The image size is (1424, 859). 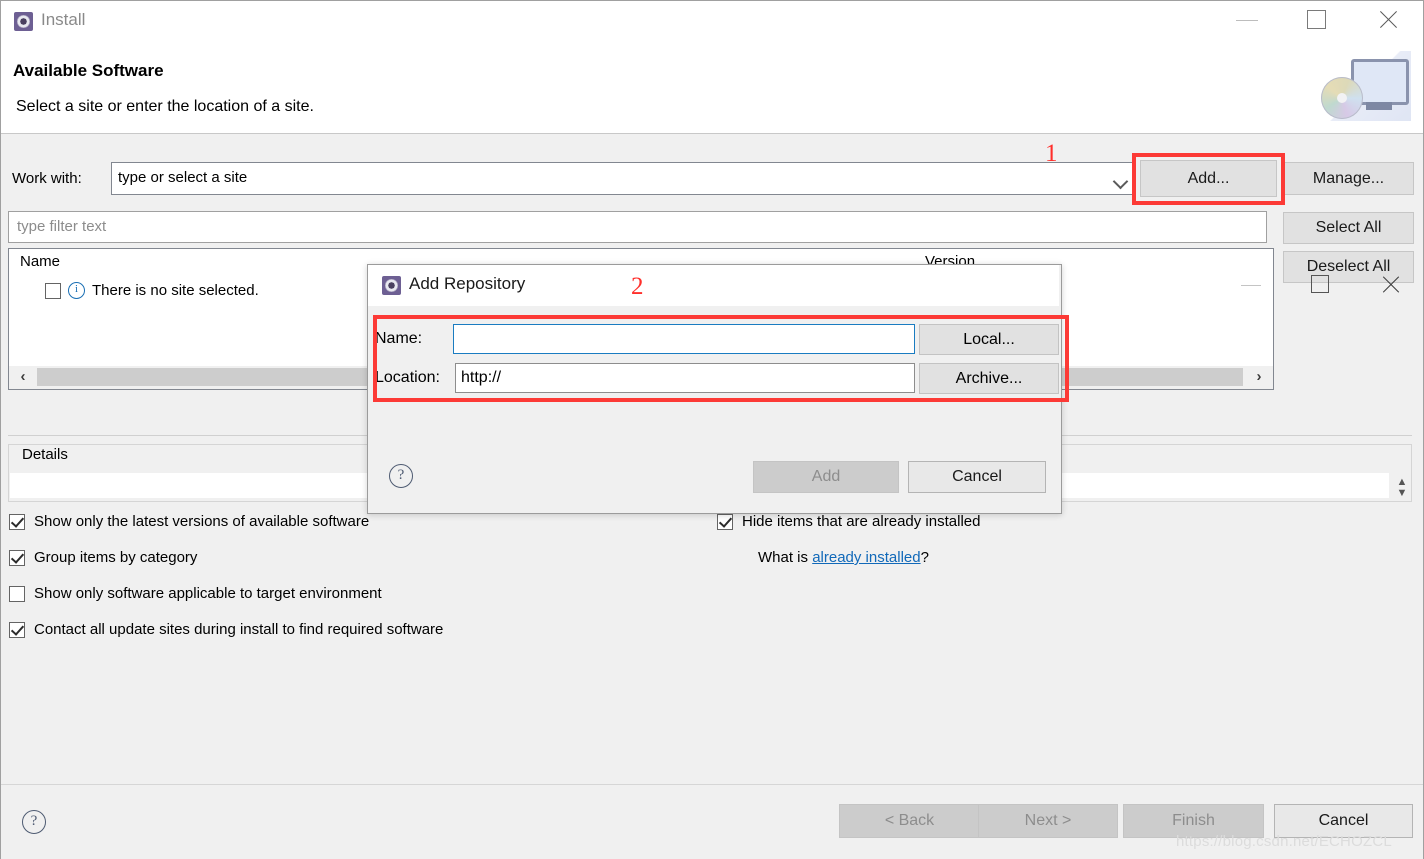 I want to click on dialog-close-button, so click(x=1392, y=285).